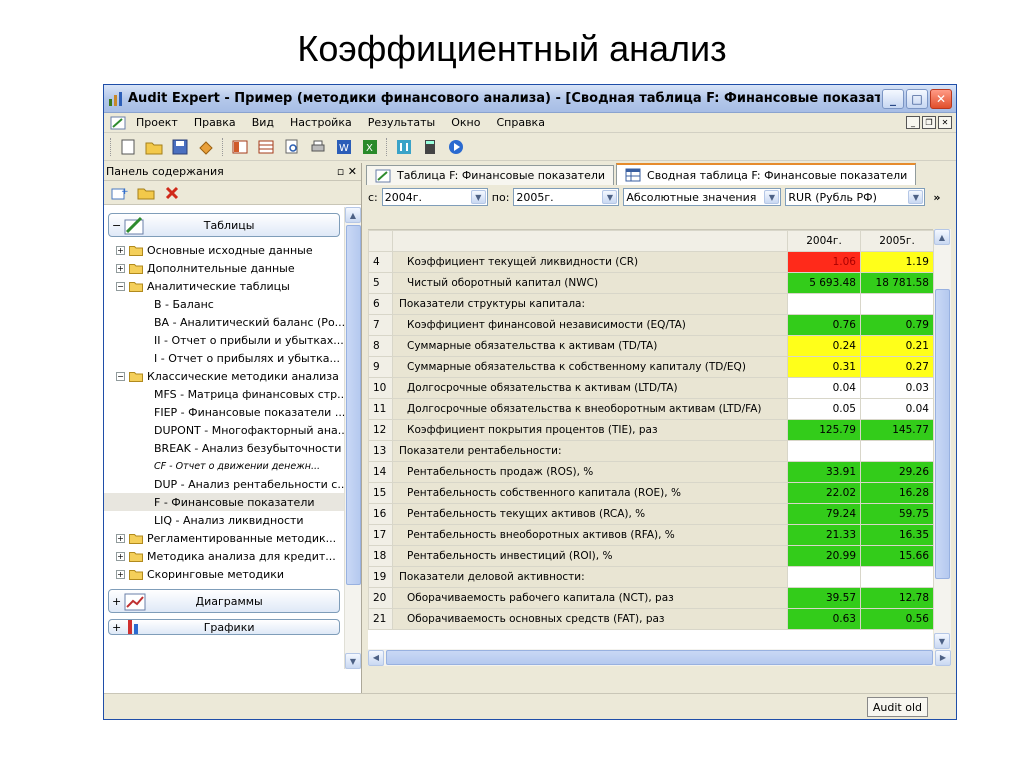 Image resolution: width=1024 pixels, height=768 pixels. Describe the element at coordinates (897, 430) in the screenshot. I see `value-2005-cell: 145.77` at that location.